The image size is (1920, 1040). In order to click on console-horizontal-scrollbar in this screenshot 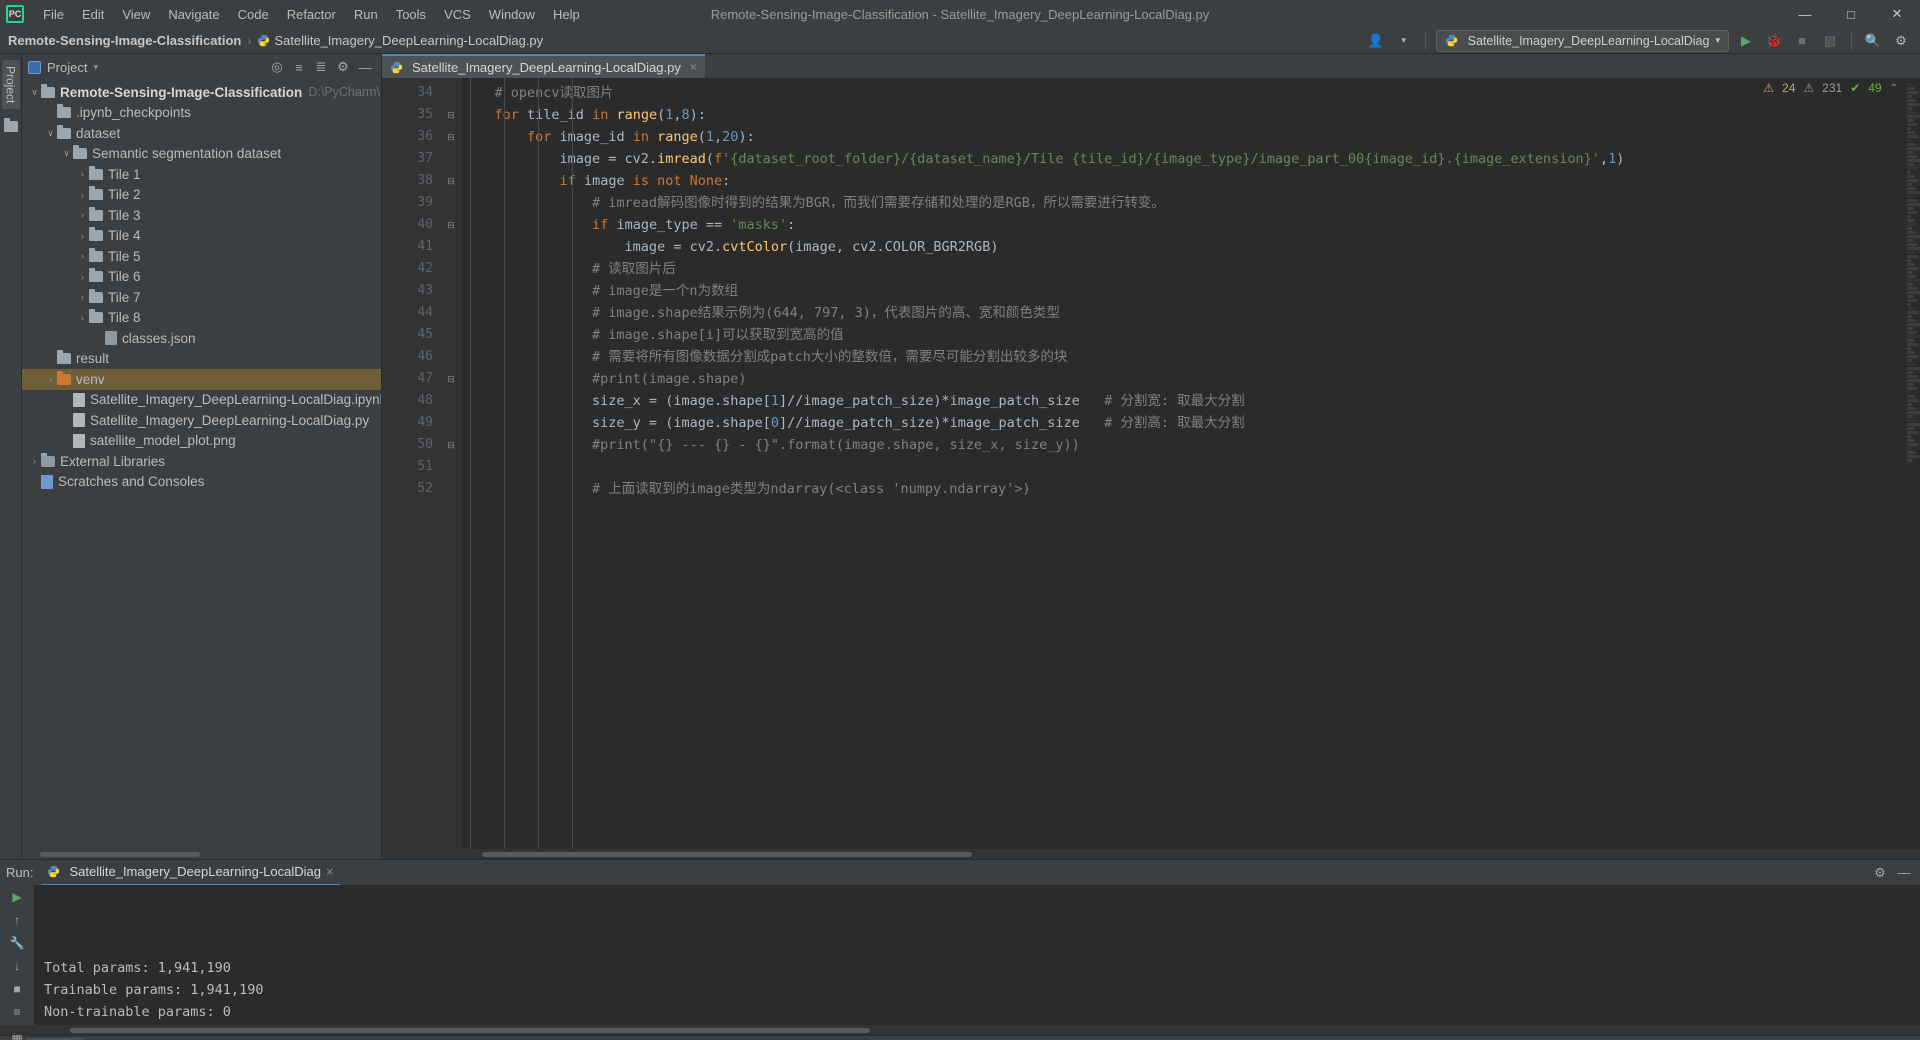, I will do `click(960, 1030)`.